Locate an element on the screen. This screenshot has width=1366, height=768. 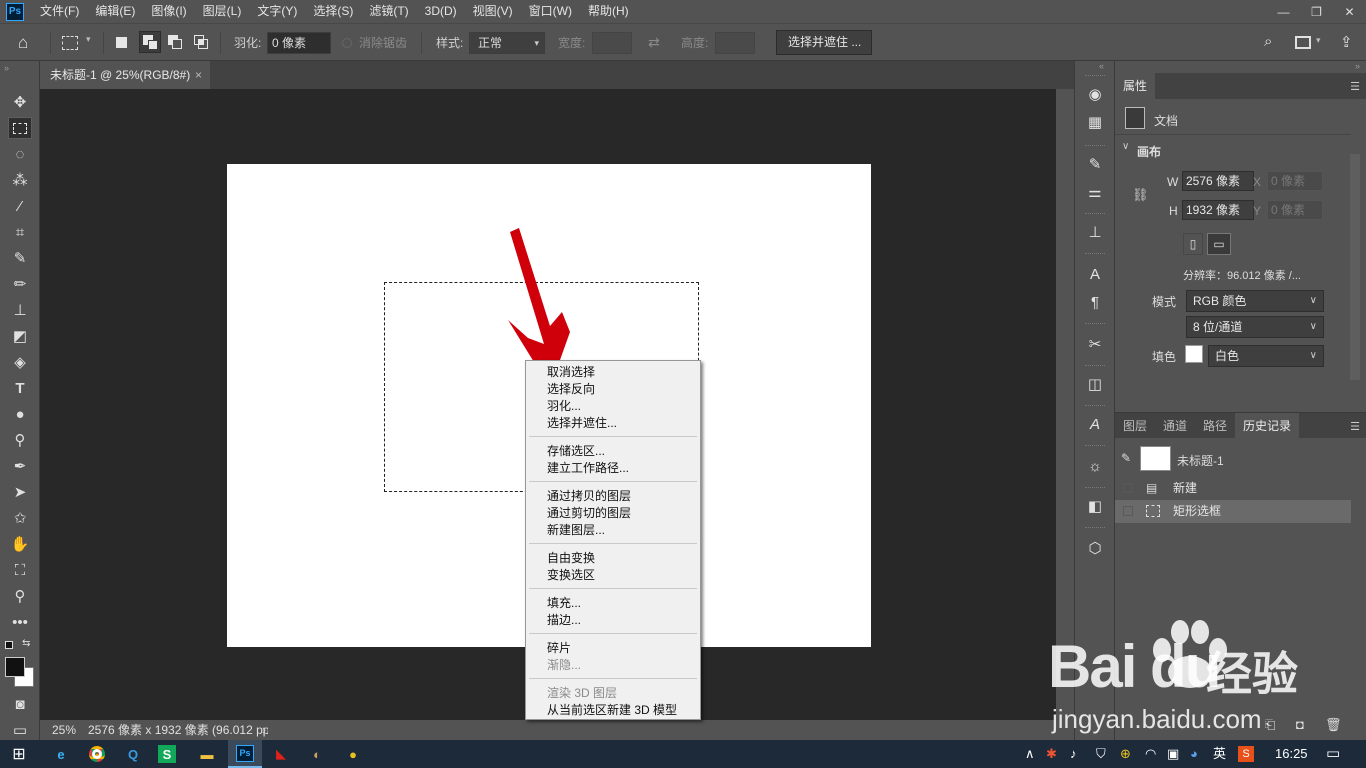
new-selection-icon is located at coordinates (121, 42).